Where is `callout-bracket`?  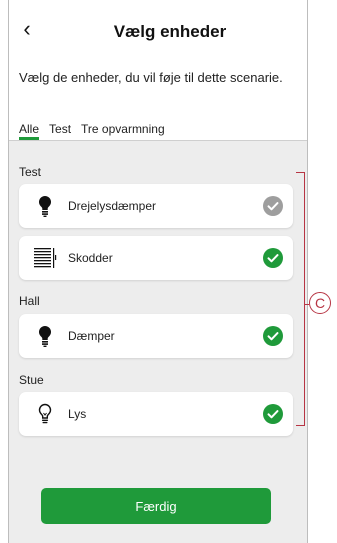 callout-bracket is located at coordinates (300, 299).